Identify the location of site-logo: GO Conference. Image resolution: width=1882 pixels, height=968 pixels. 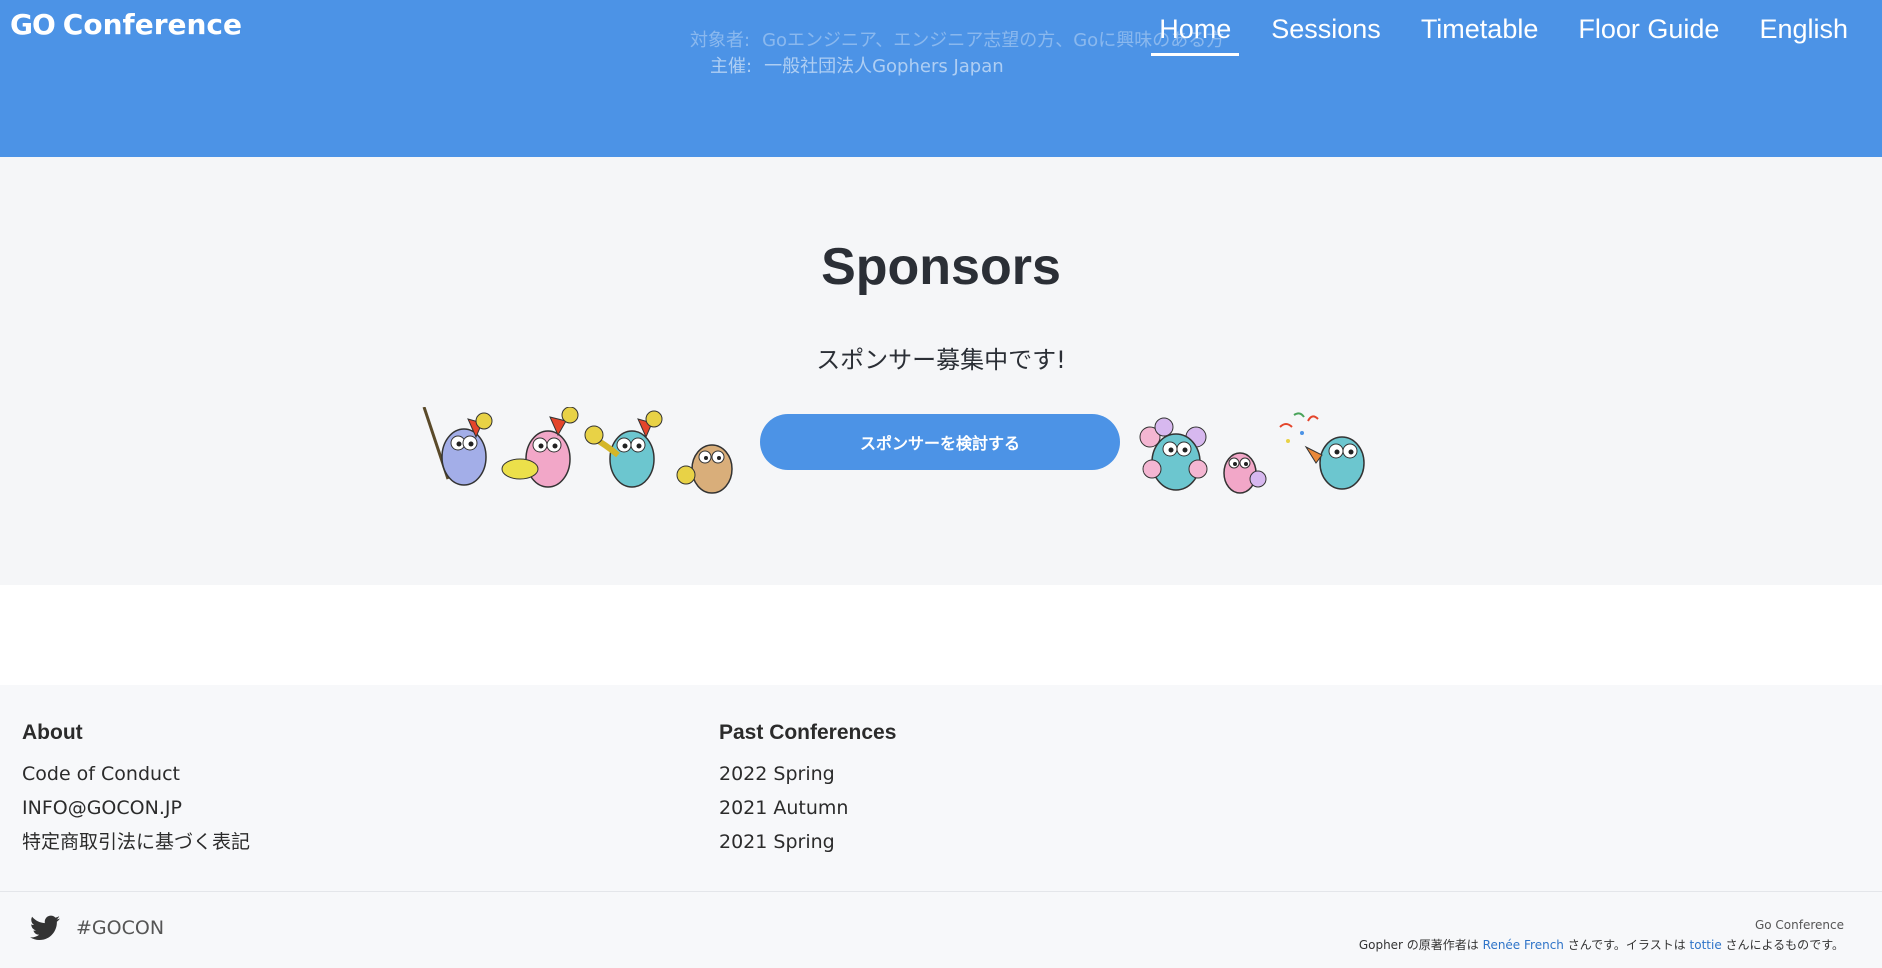
(126, 24).